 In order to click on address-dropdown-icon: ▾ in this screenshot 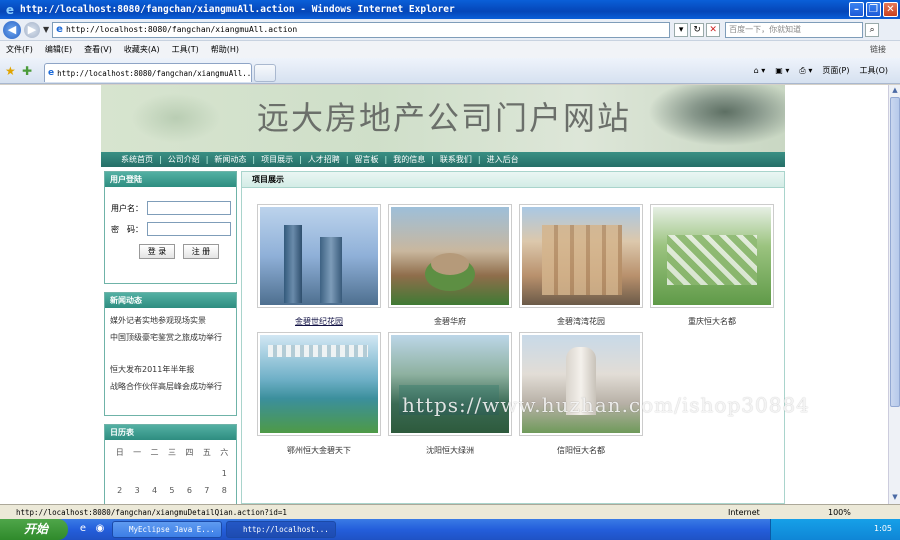, I will do `click(681, 29)`.